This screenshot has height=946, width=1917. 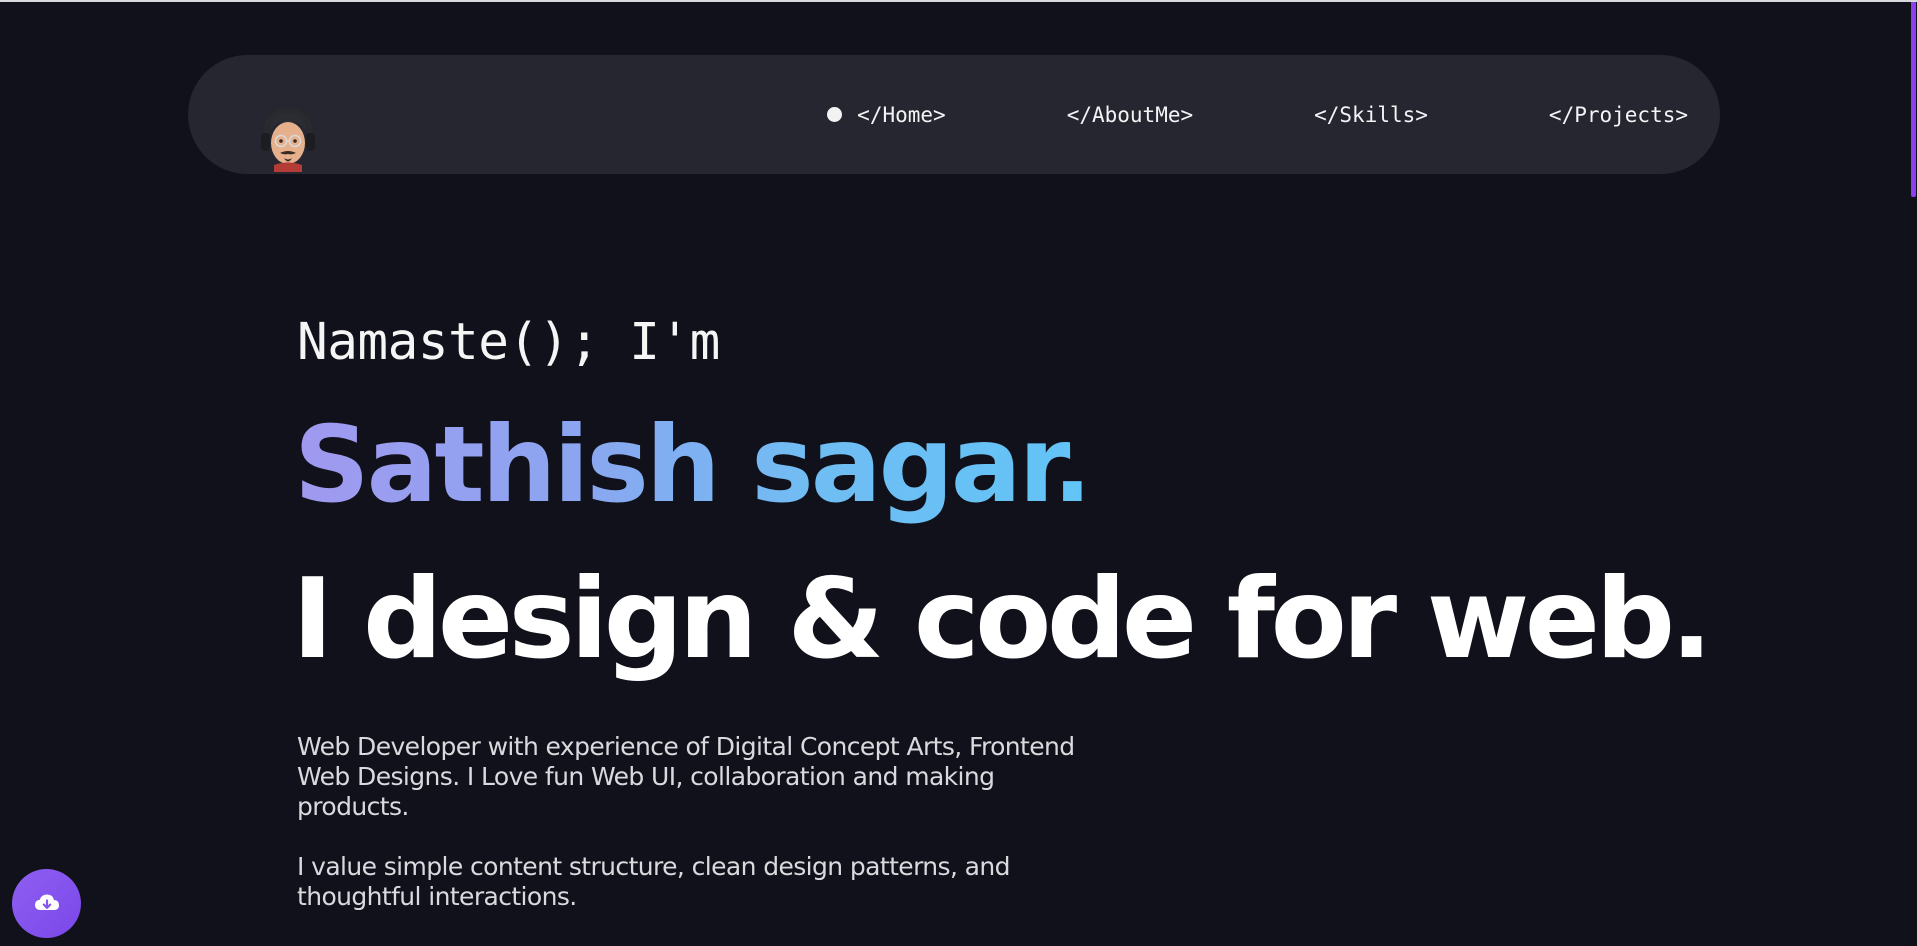 I want to click on nav-skills: </Skills>, so click(x=1371, y=115).